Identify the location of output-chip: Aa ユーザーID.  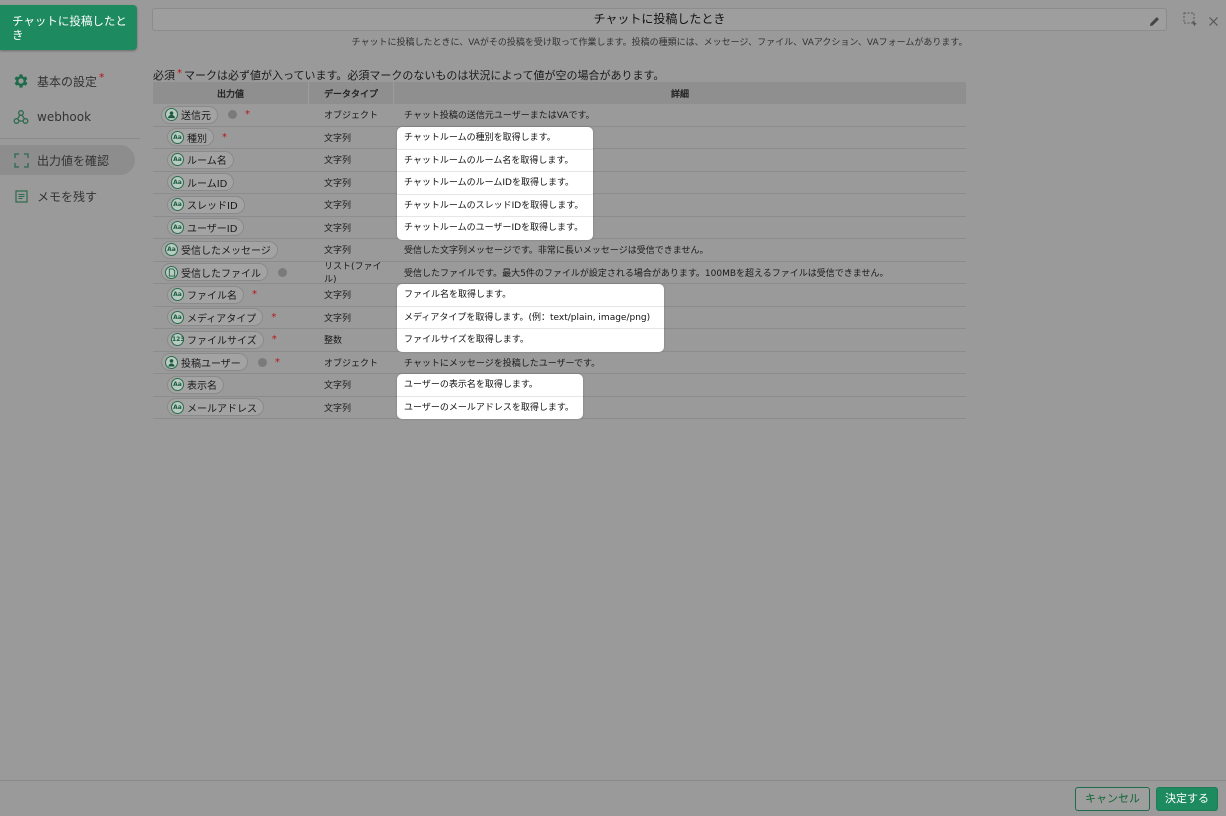
(206, 227).